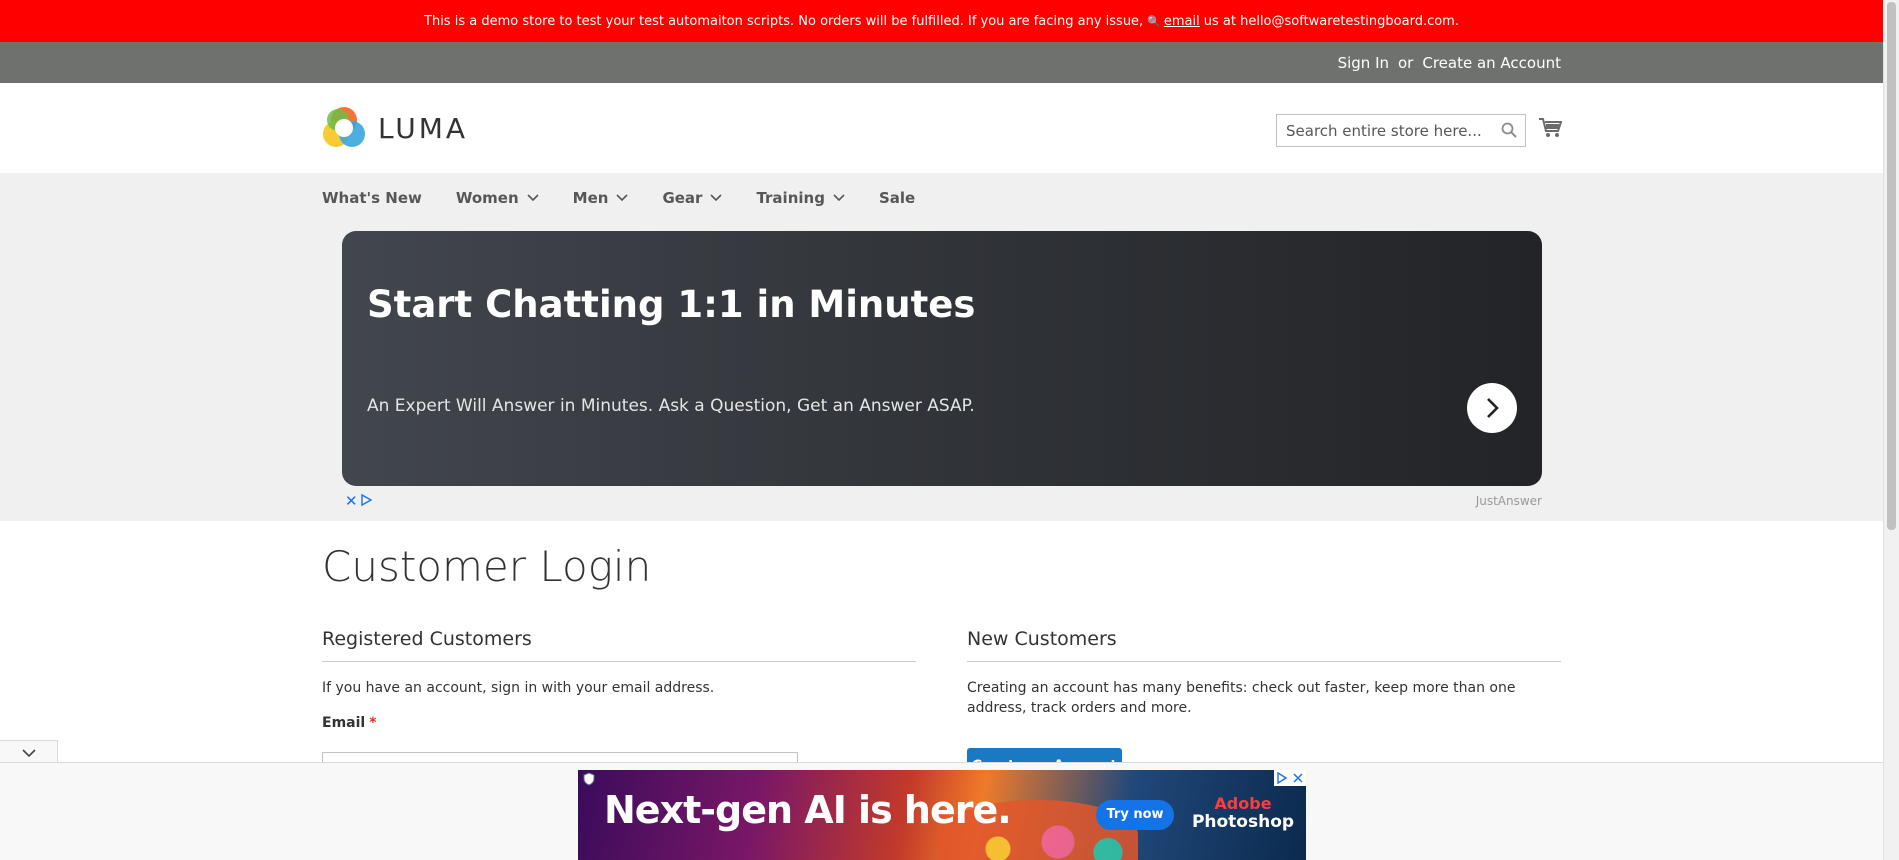 This screenshot has height=860, width=1899. Describe the element at coordinates (1550, 130) in the screenshot. I see `cart-icon` at that location.